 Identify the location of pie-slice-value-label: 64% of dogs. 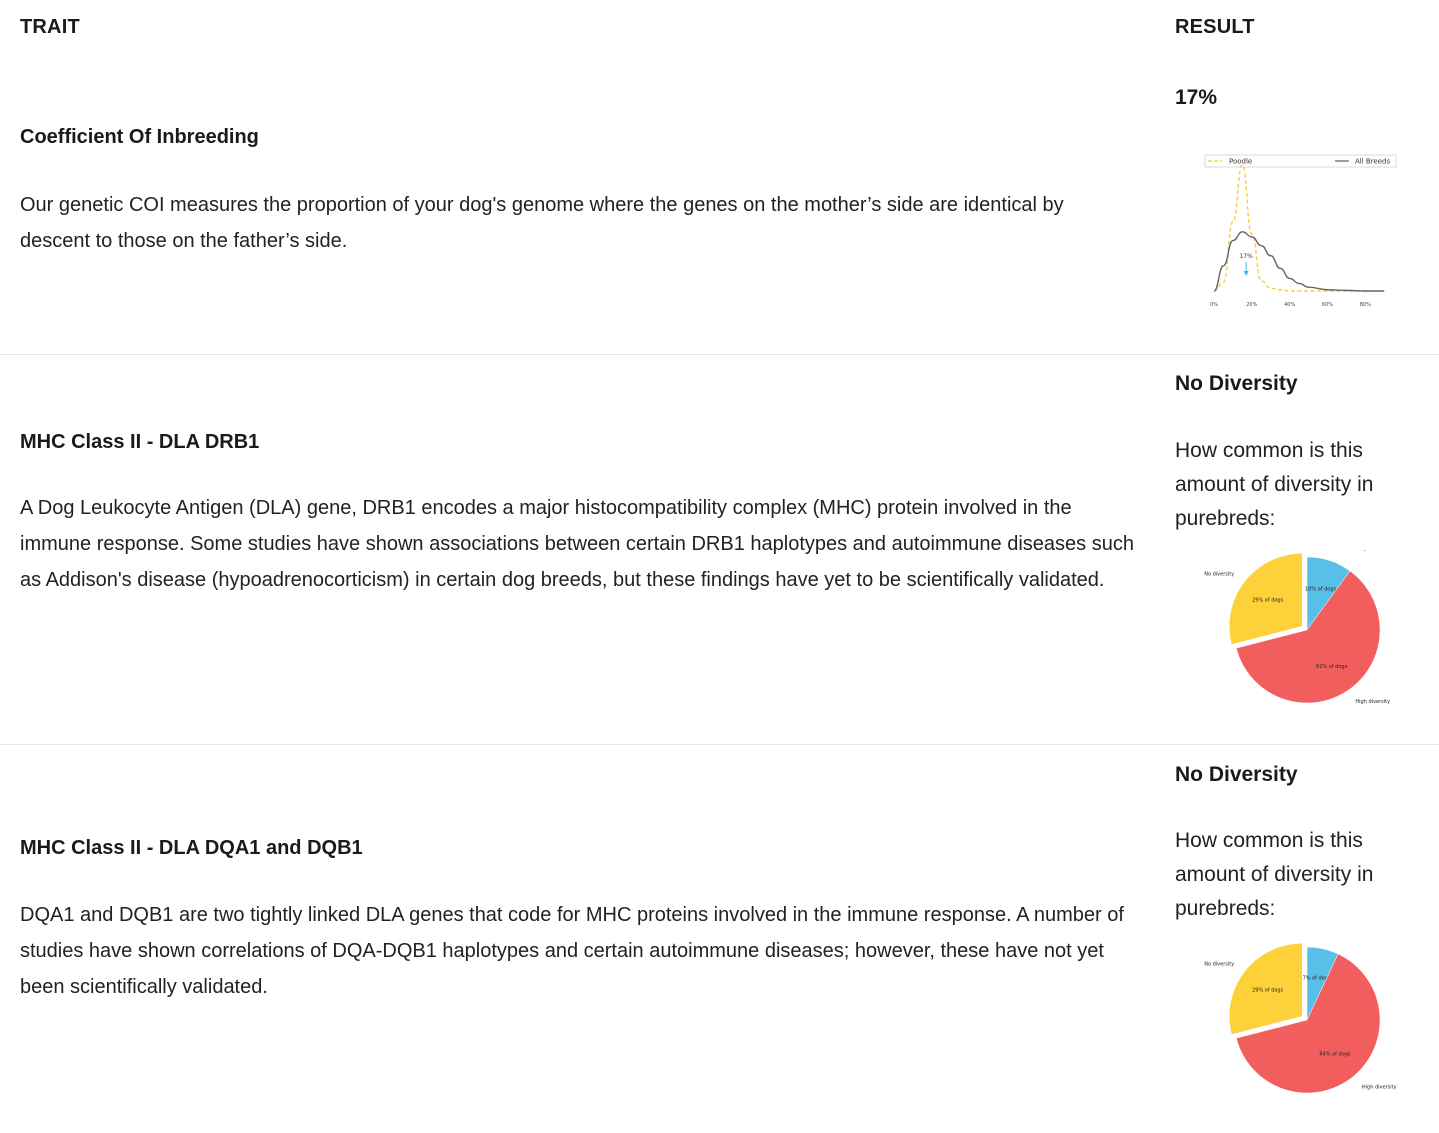
(1335, 1055).